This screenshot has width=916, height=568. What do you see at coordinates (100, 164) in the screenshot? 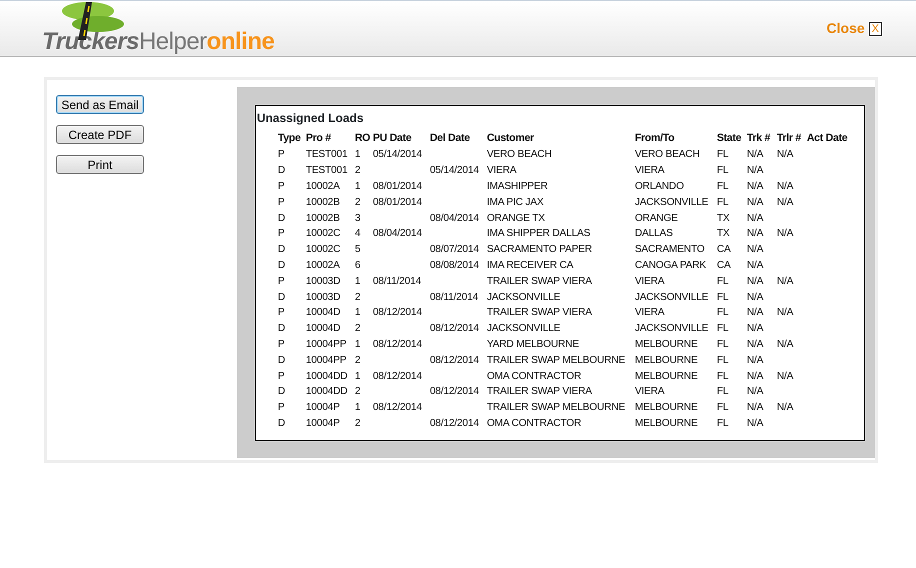
I see `action-button: Print` at bounding box center [100, 164].